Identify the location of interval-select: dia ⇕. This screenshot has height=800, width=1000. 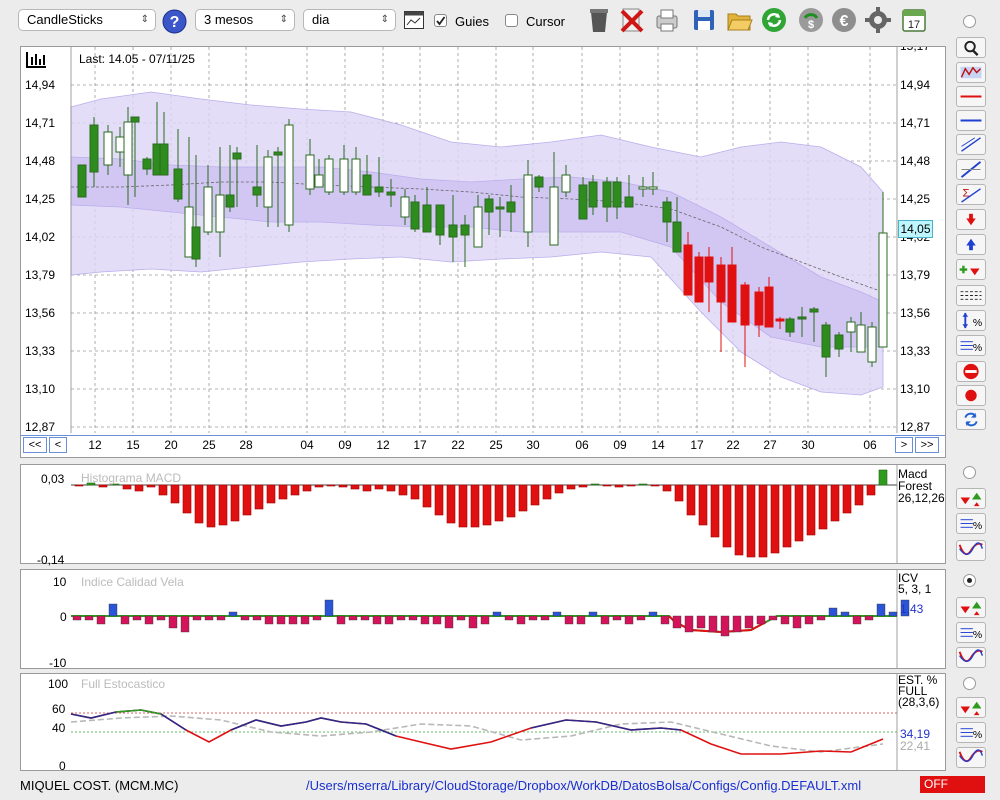
(349, 20).